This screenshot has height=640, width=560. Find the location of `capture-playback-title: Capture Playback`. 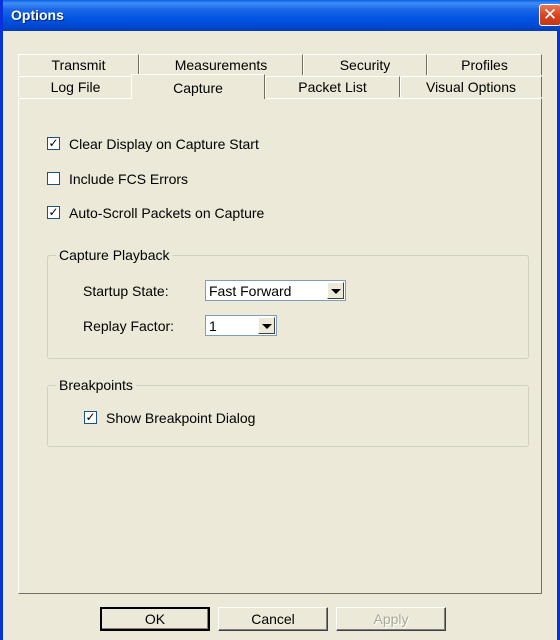

capture-playback-title: Capture Playback is located at coordinates (114, 255).